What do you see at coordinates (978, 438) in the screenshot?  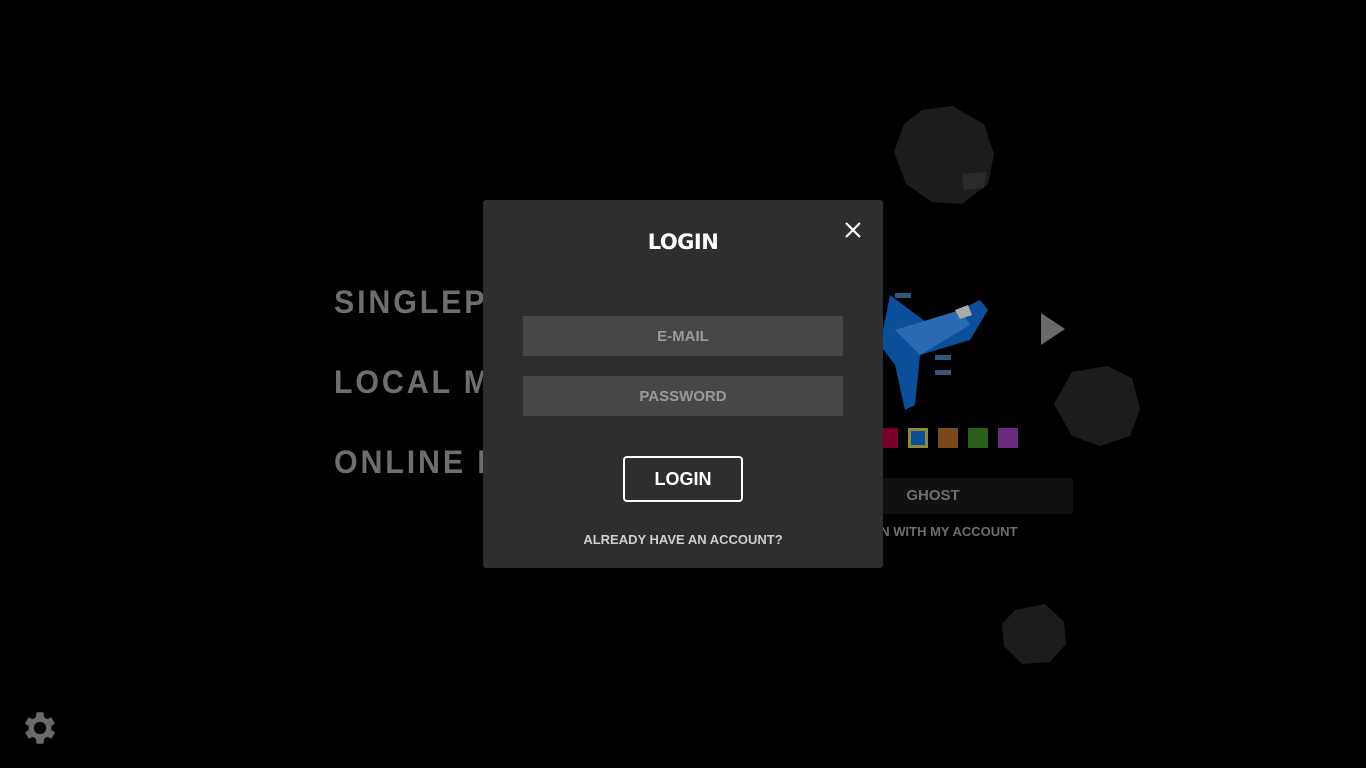 I see `color-swatch-green` at bounding box center [978, 438].